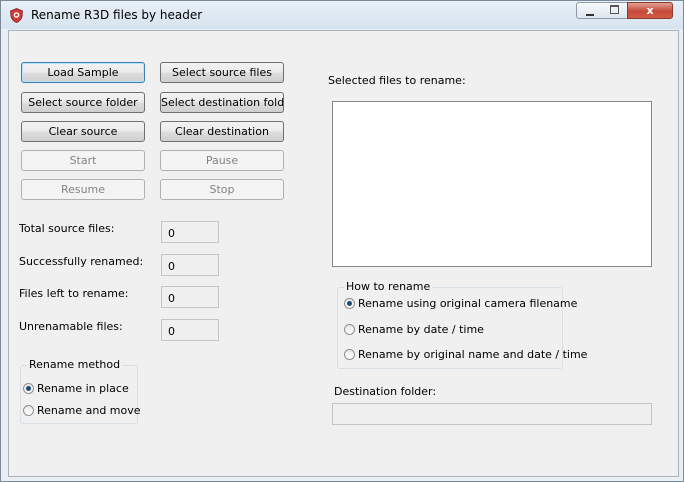 This screenshot has height=482, width=684. I want to click on rename-by-name-datetime-radio: Rename by original name and date / time, so click(465, 354).